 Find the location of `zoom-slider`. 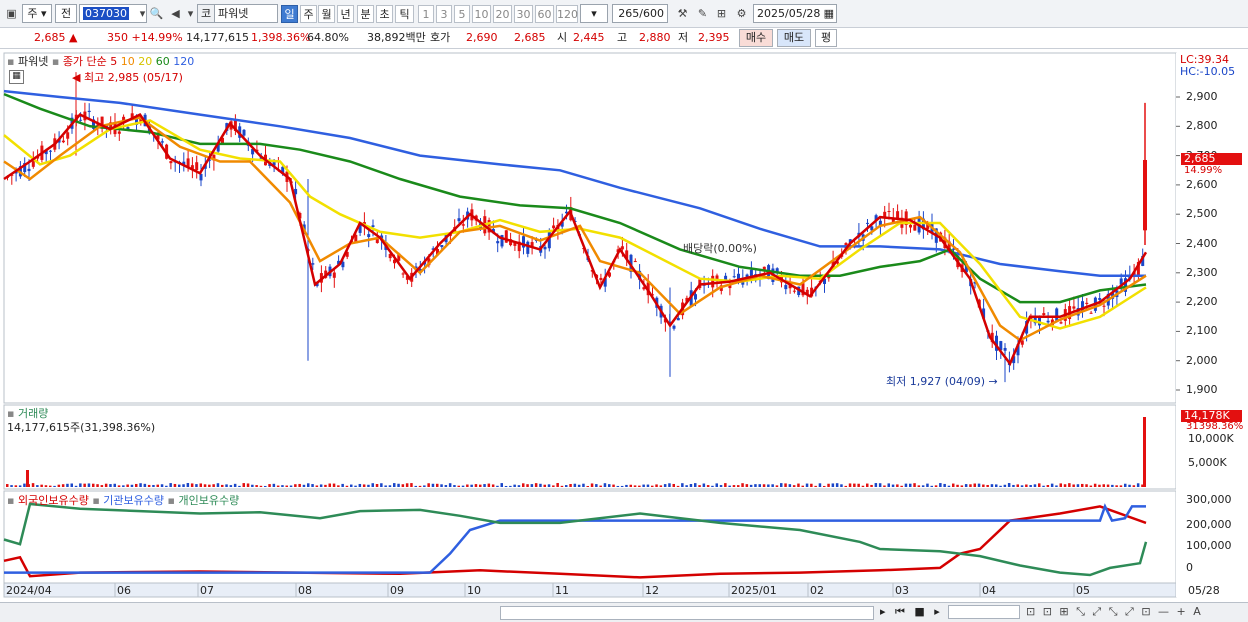

zoom-slider is located at coordinates (984, 612).